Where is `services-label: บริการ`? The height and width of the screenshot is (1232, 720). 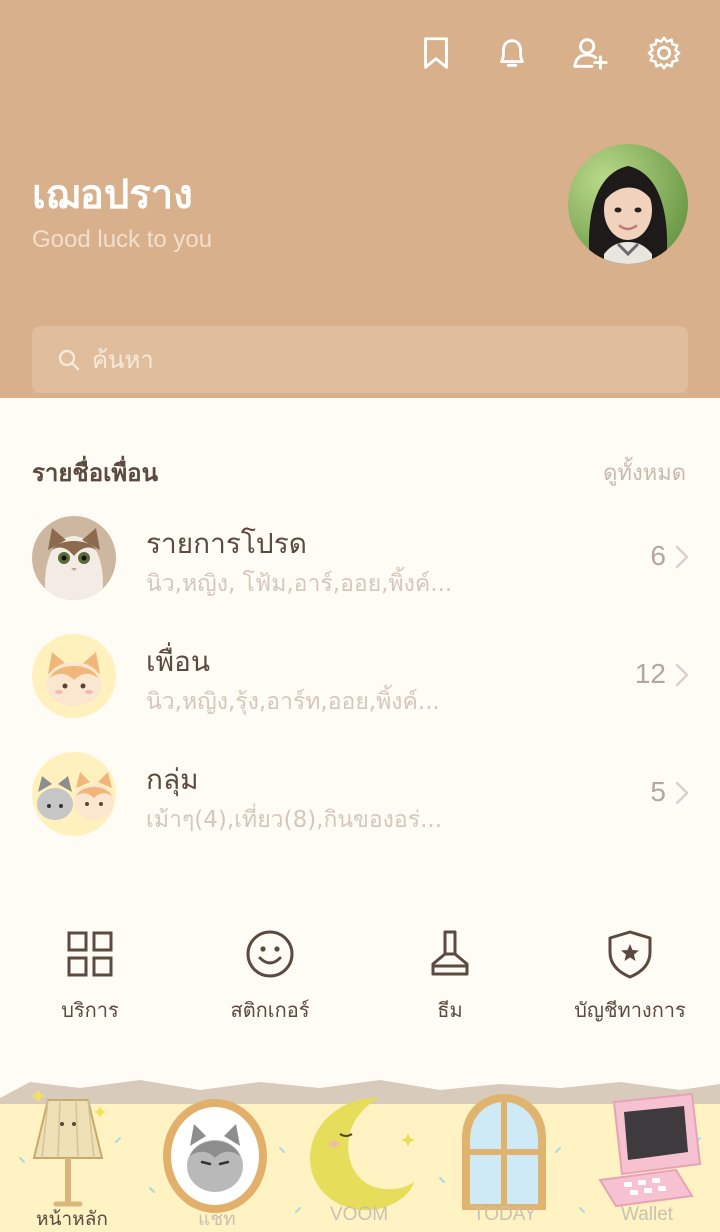 services-label: บริการ is located at coordinates (90, 1010).